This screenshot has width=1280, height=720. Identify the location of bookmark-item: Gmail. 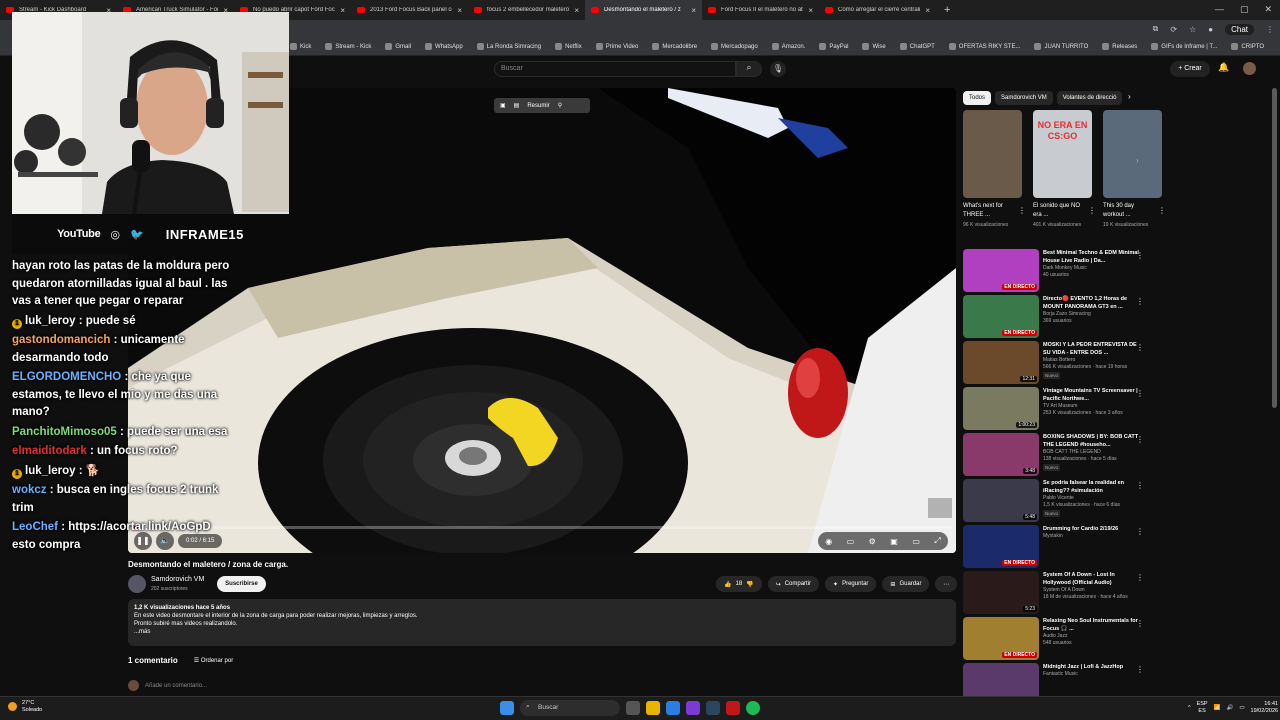
(398, 46).